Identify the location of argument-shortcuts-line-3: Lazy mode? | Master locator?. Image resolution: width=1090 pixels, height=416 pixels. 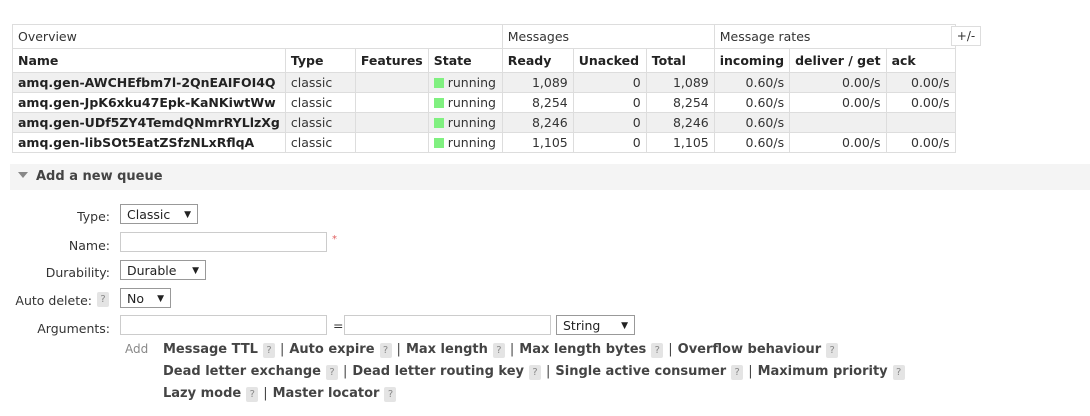
(280, 394).